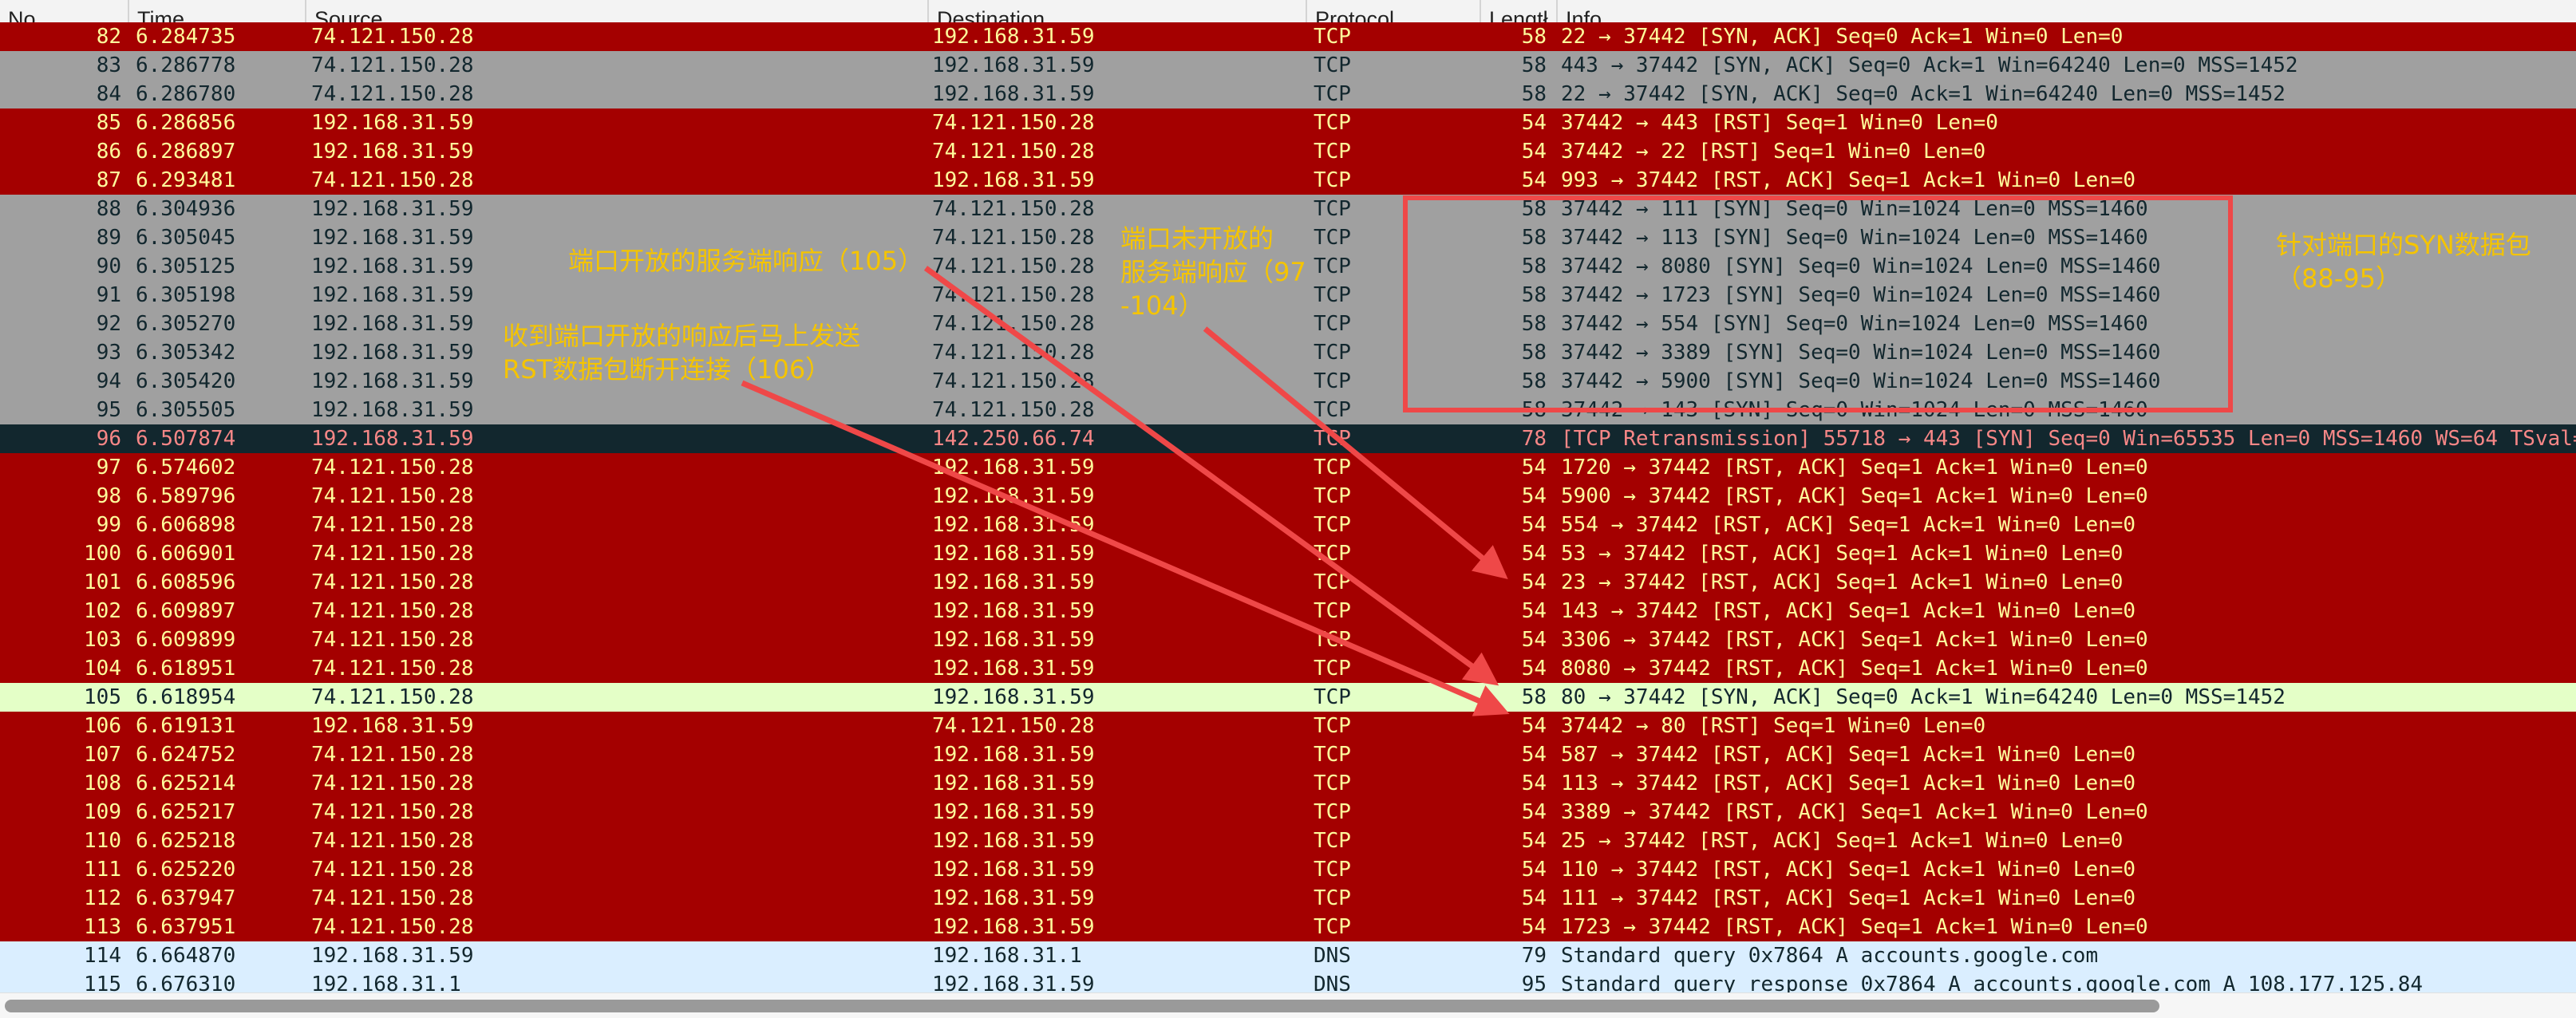 The height and width of the screenshot is (1018, 2576). I want to click on annotation-syn-line1: 针对端口的SYN数据包, so click(2403, 245).